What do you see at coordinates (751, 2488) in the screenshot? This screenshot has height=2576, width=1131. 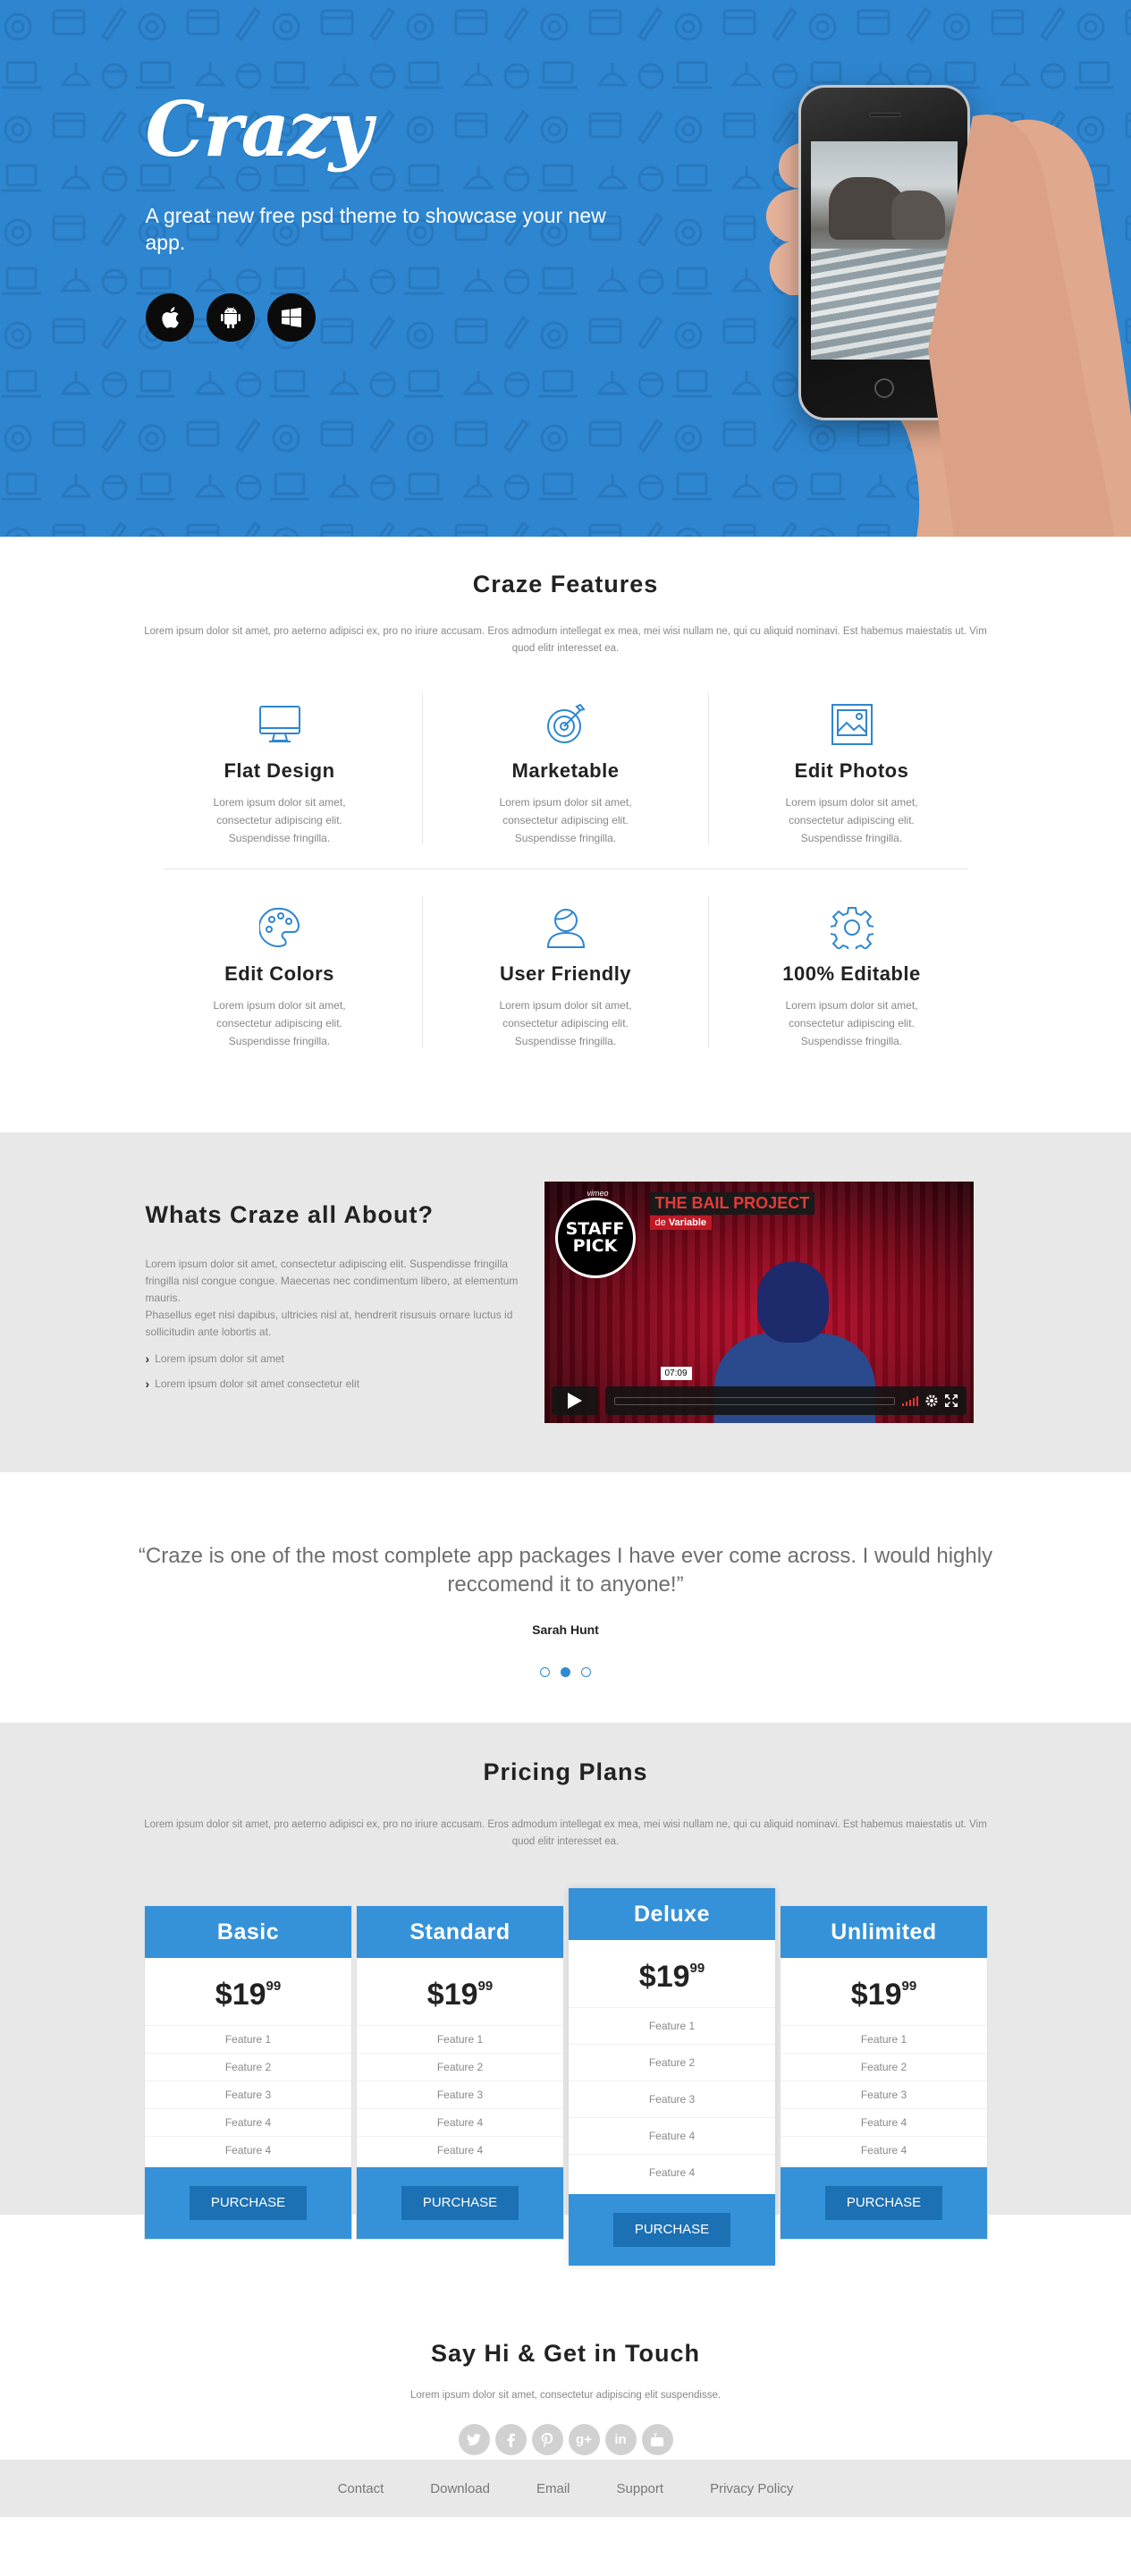 I see `footer-link-privacy-policy: Privacy Policy` at bounding box center [751, 2488].